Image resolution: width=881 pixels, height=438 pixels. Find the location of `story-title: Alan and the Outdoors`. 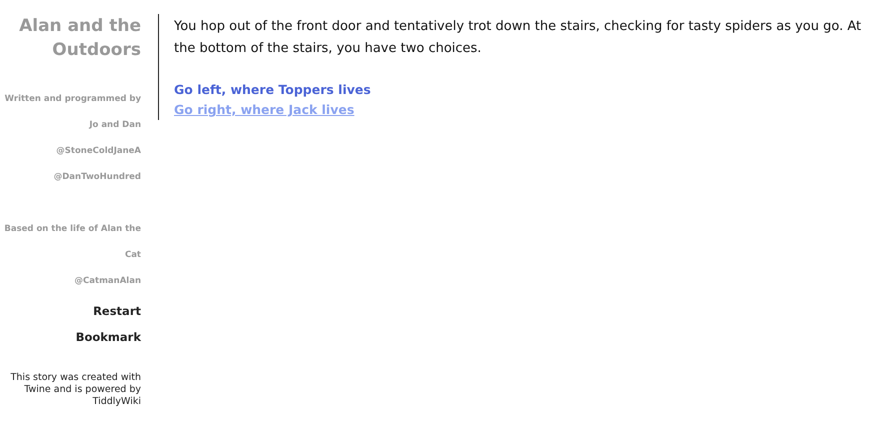

story-title: Alan and the Outdoors is located at coordinates (79, 38).